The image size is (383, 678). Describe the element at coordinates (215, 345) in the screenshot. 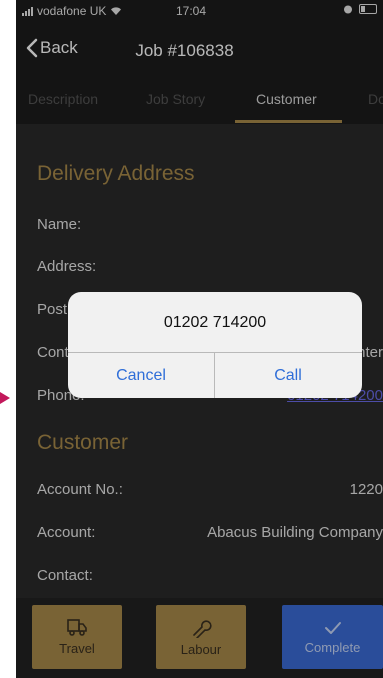

I see `call-dialog: 01202 714200 Cancel Call` at that location.